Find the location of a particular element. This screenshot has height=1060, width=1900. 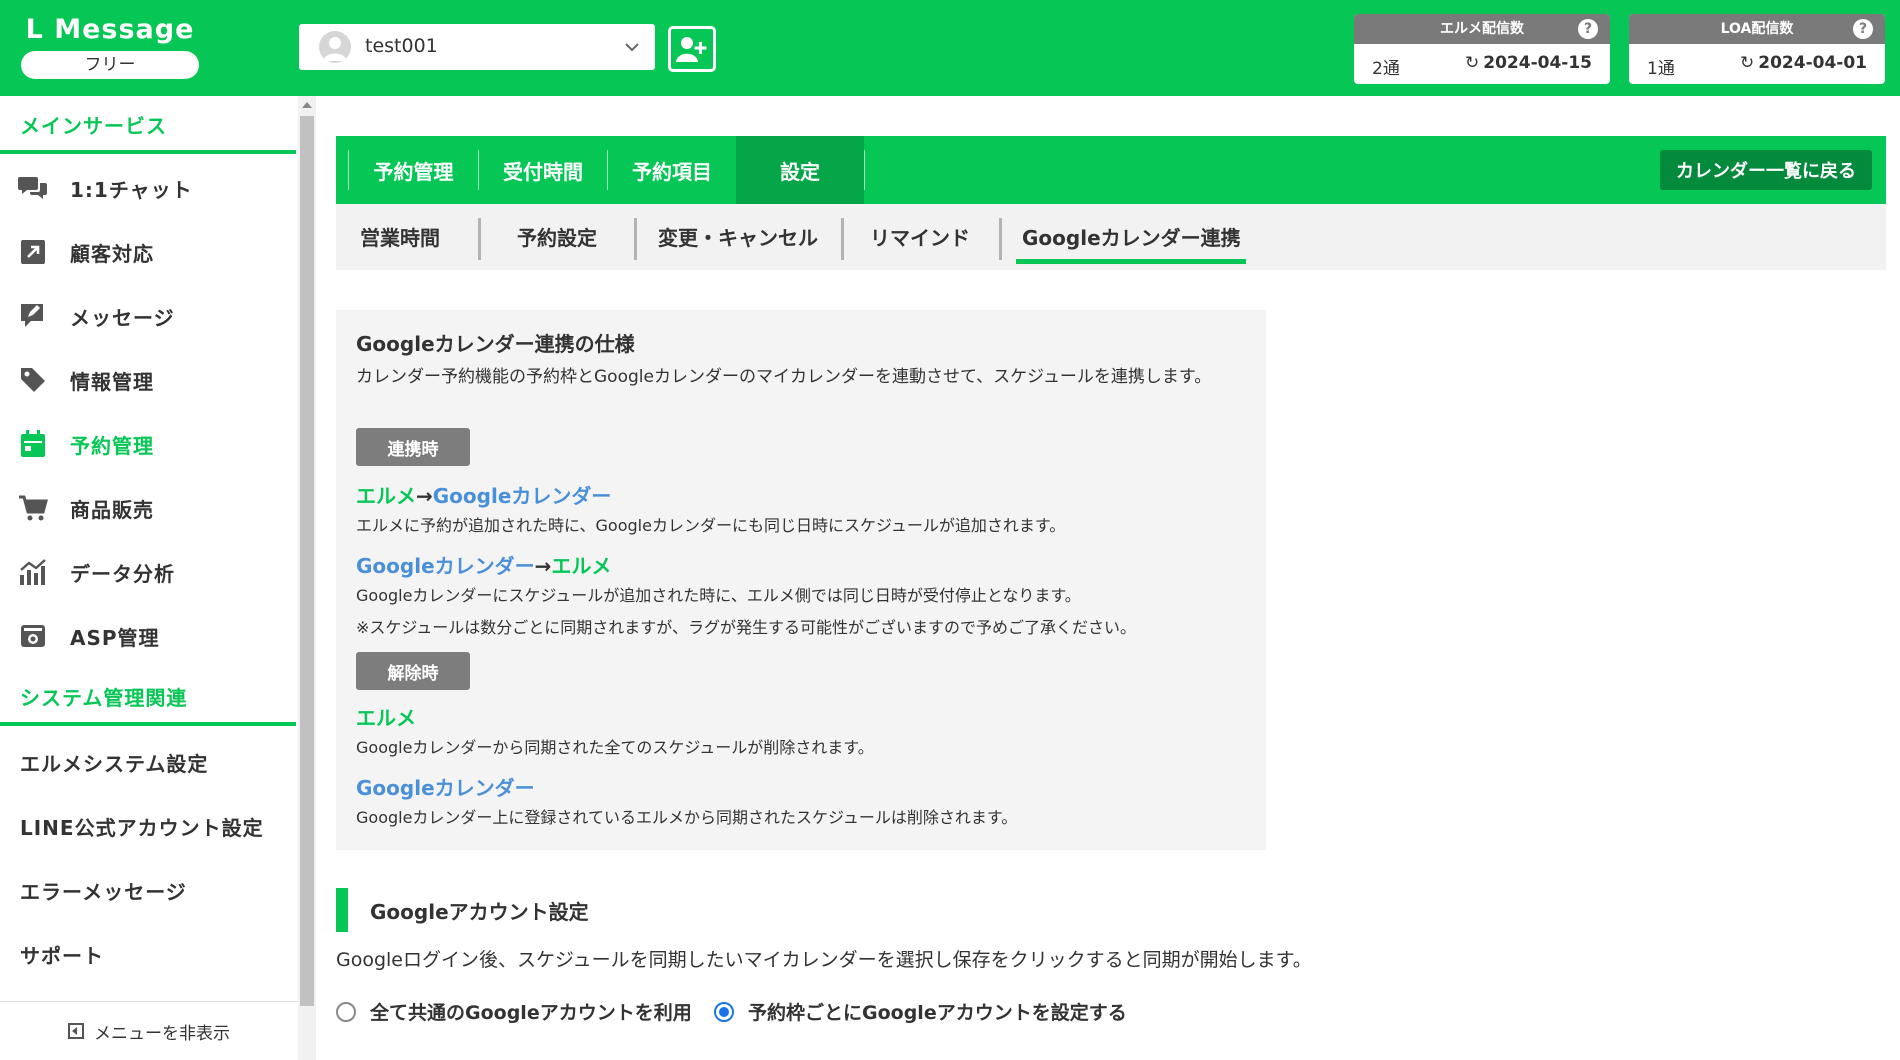

cart-icon is located at coordinates (33, 508).